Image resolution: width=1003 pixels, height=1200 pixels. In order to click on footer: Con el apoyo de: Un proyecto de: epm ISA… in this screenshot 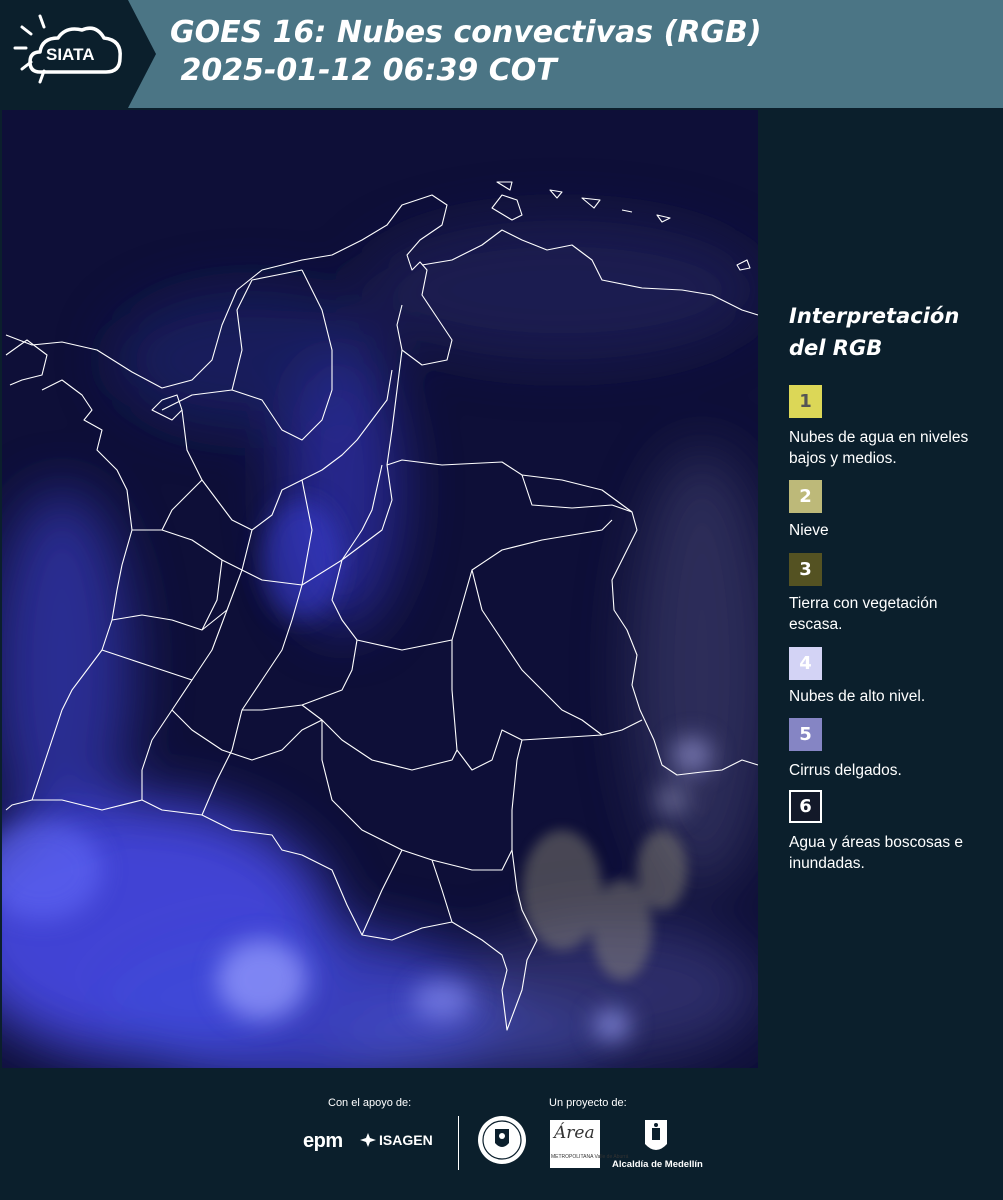, I will do `click(501, 1135)`.